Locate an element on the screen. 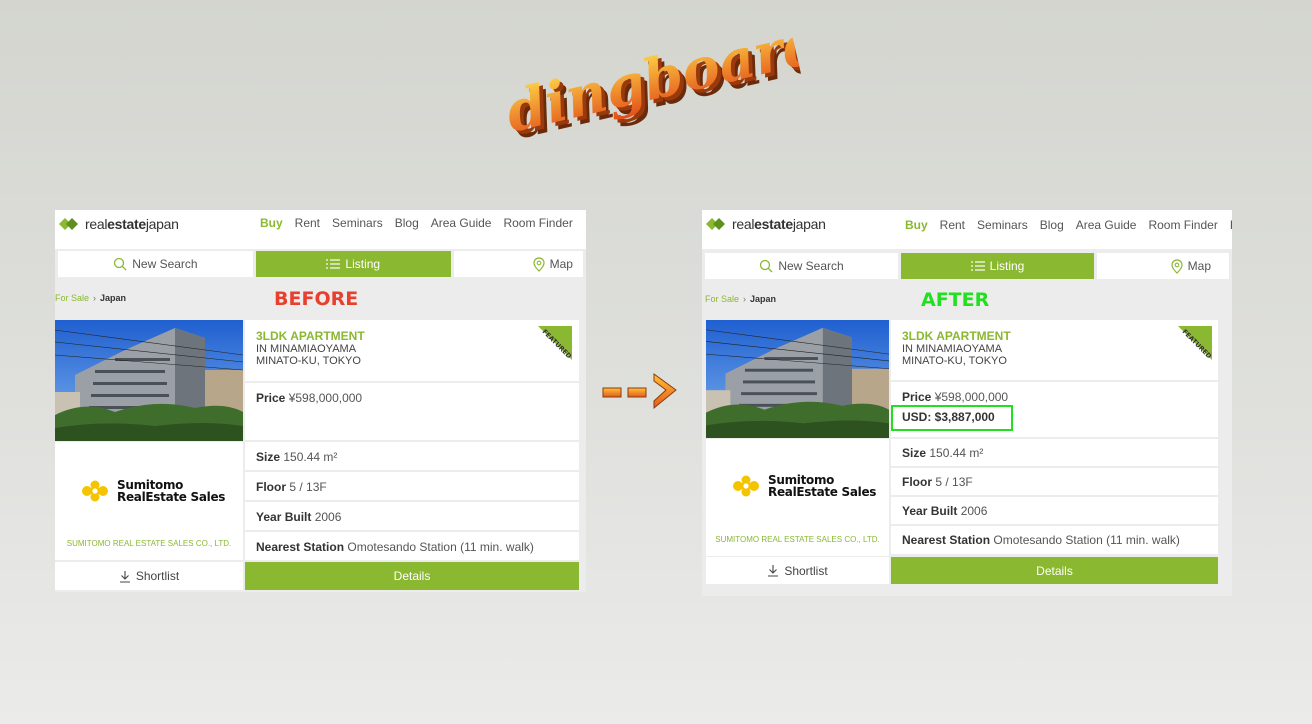 The height and width of the screenshot is (724, 1312). before-label: BEFORE is located at coordinates (316, 299).